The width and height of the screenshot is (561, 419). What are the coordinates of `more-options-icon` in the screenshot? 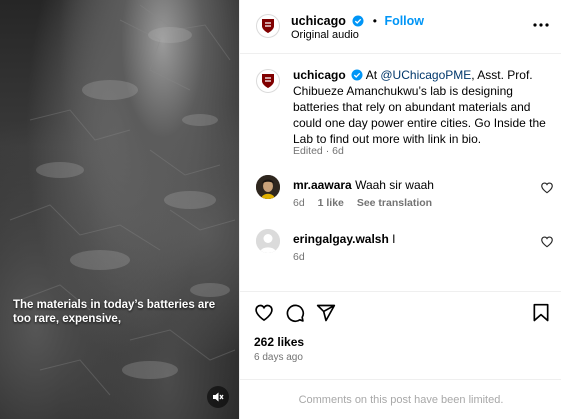 It's located at (541, 25).